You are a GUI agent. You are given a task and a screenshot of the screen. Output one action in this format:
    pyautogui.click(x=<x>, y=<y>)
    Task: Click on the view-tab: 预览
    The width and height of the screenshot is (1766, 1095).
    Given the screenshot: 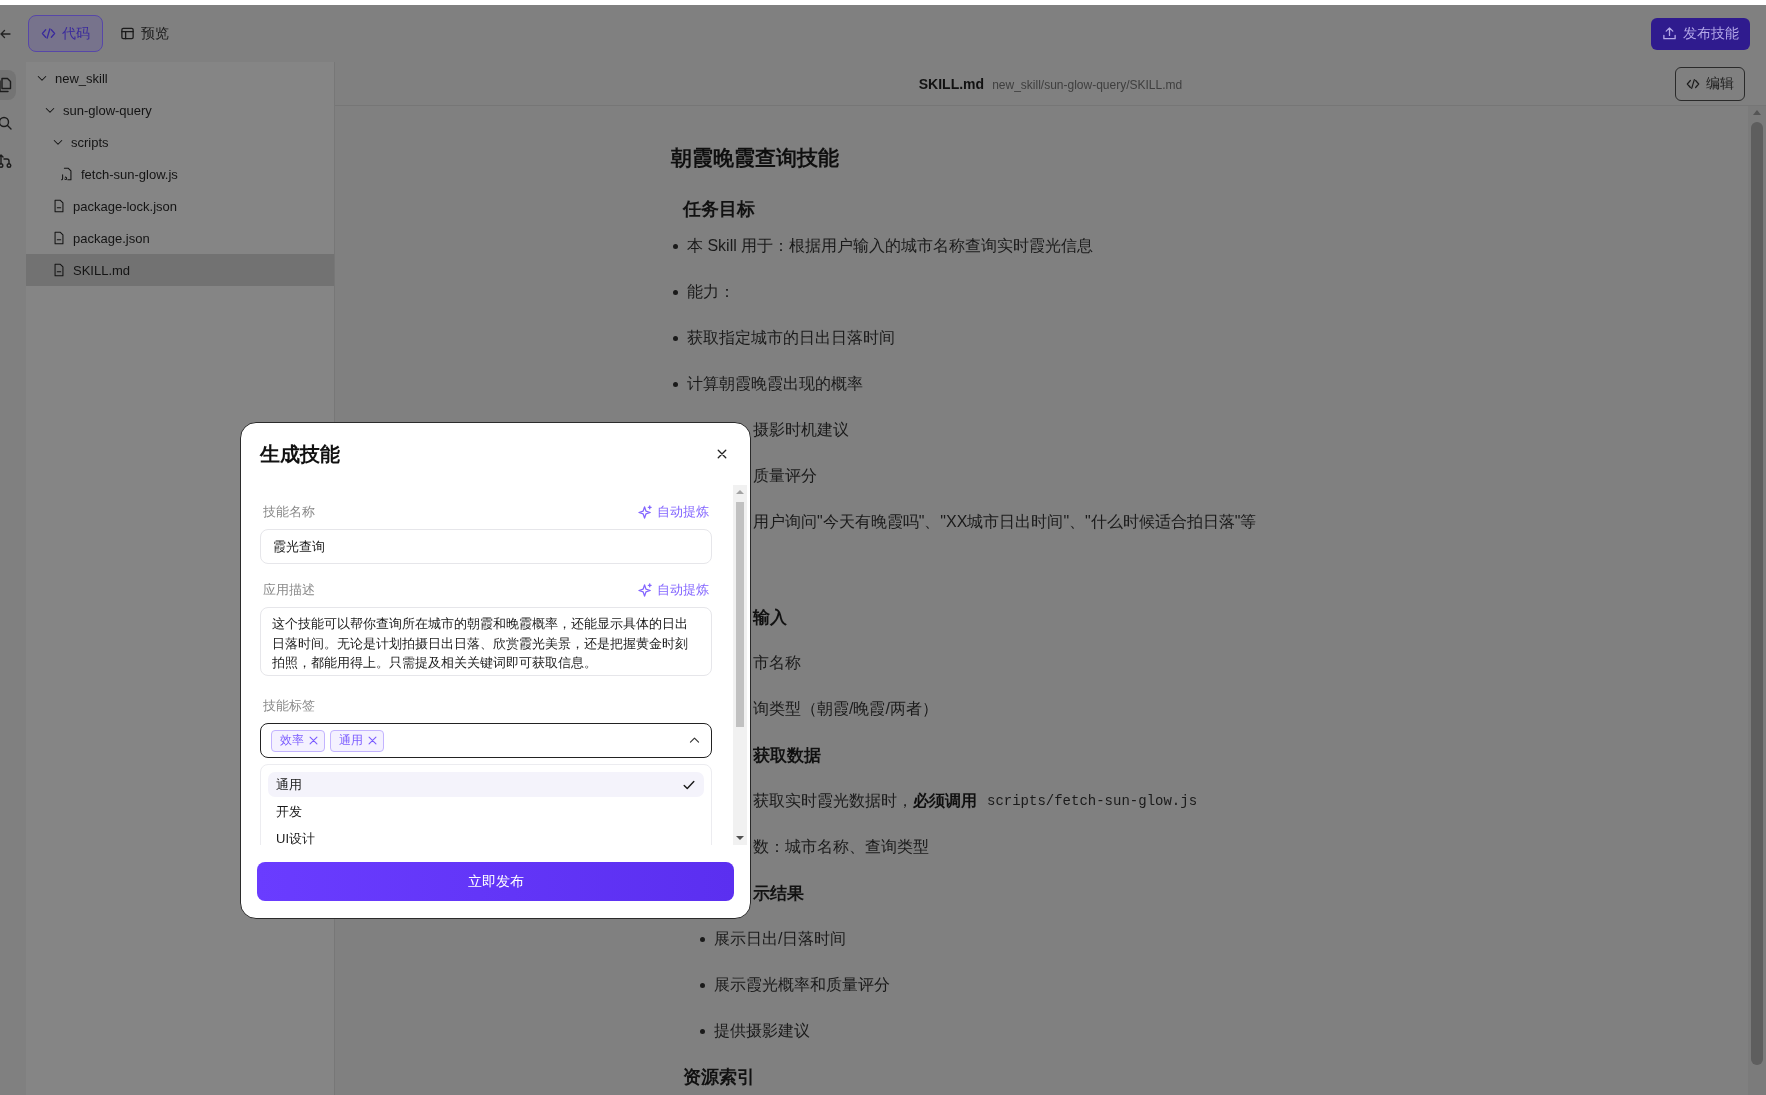 What is the action you would take?
    pyautogui.click(x=144, y=33)
    